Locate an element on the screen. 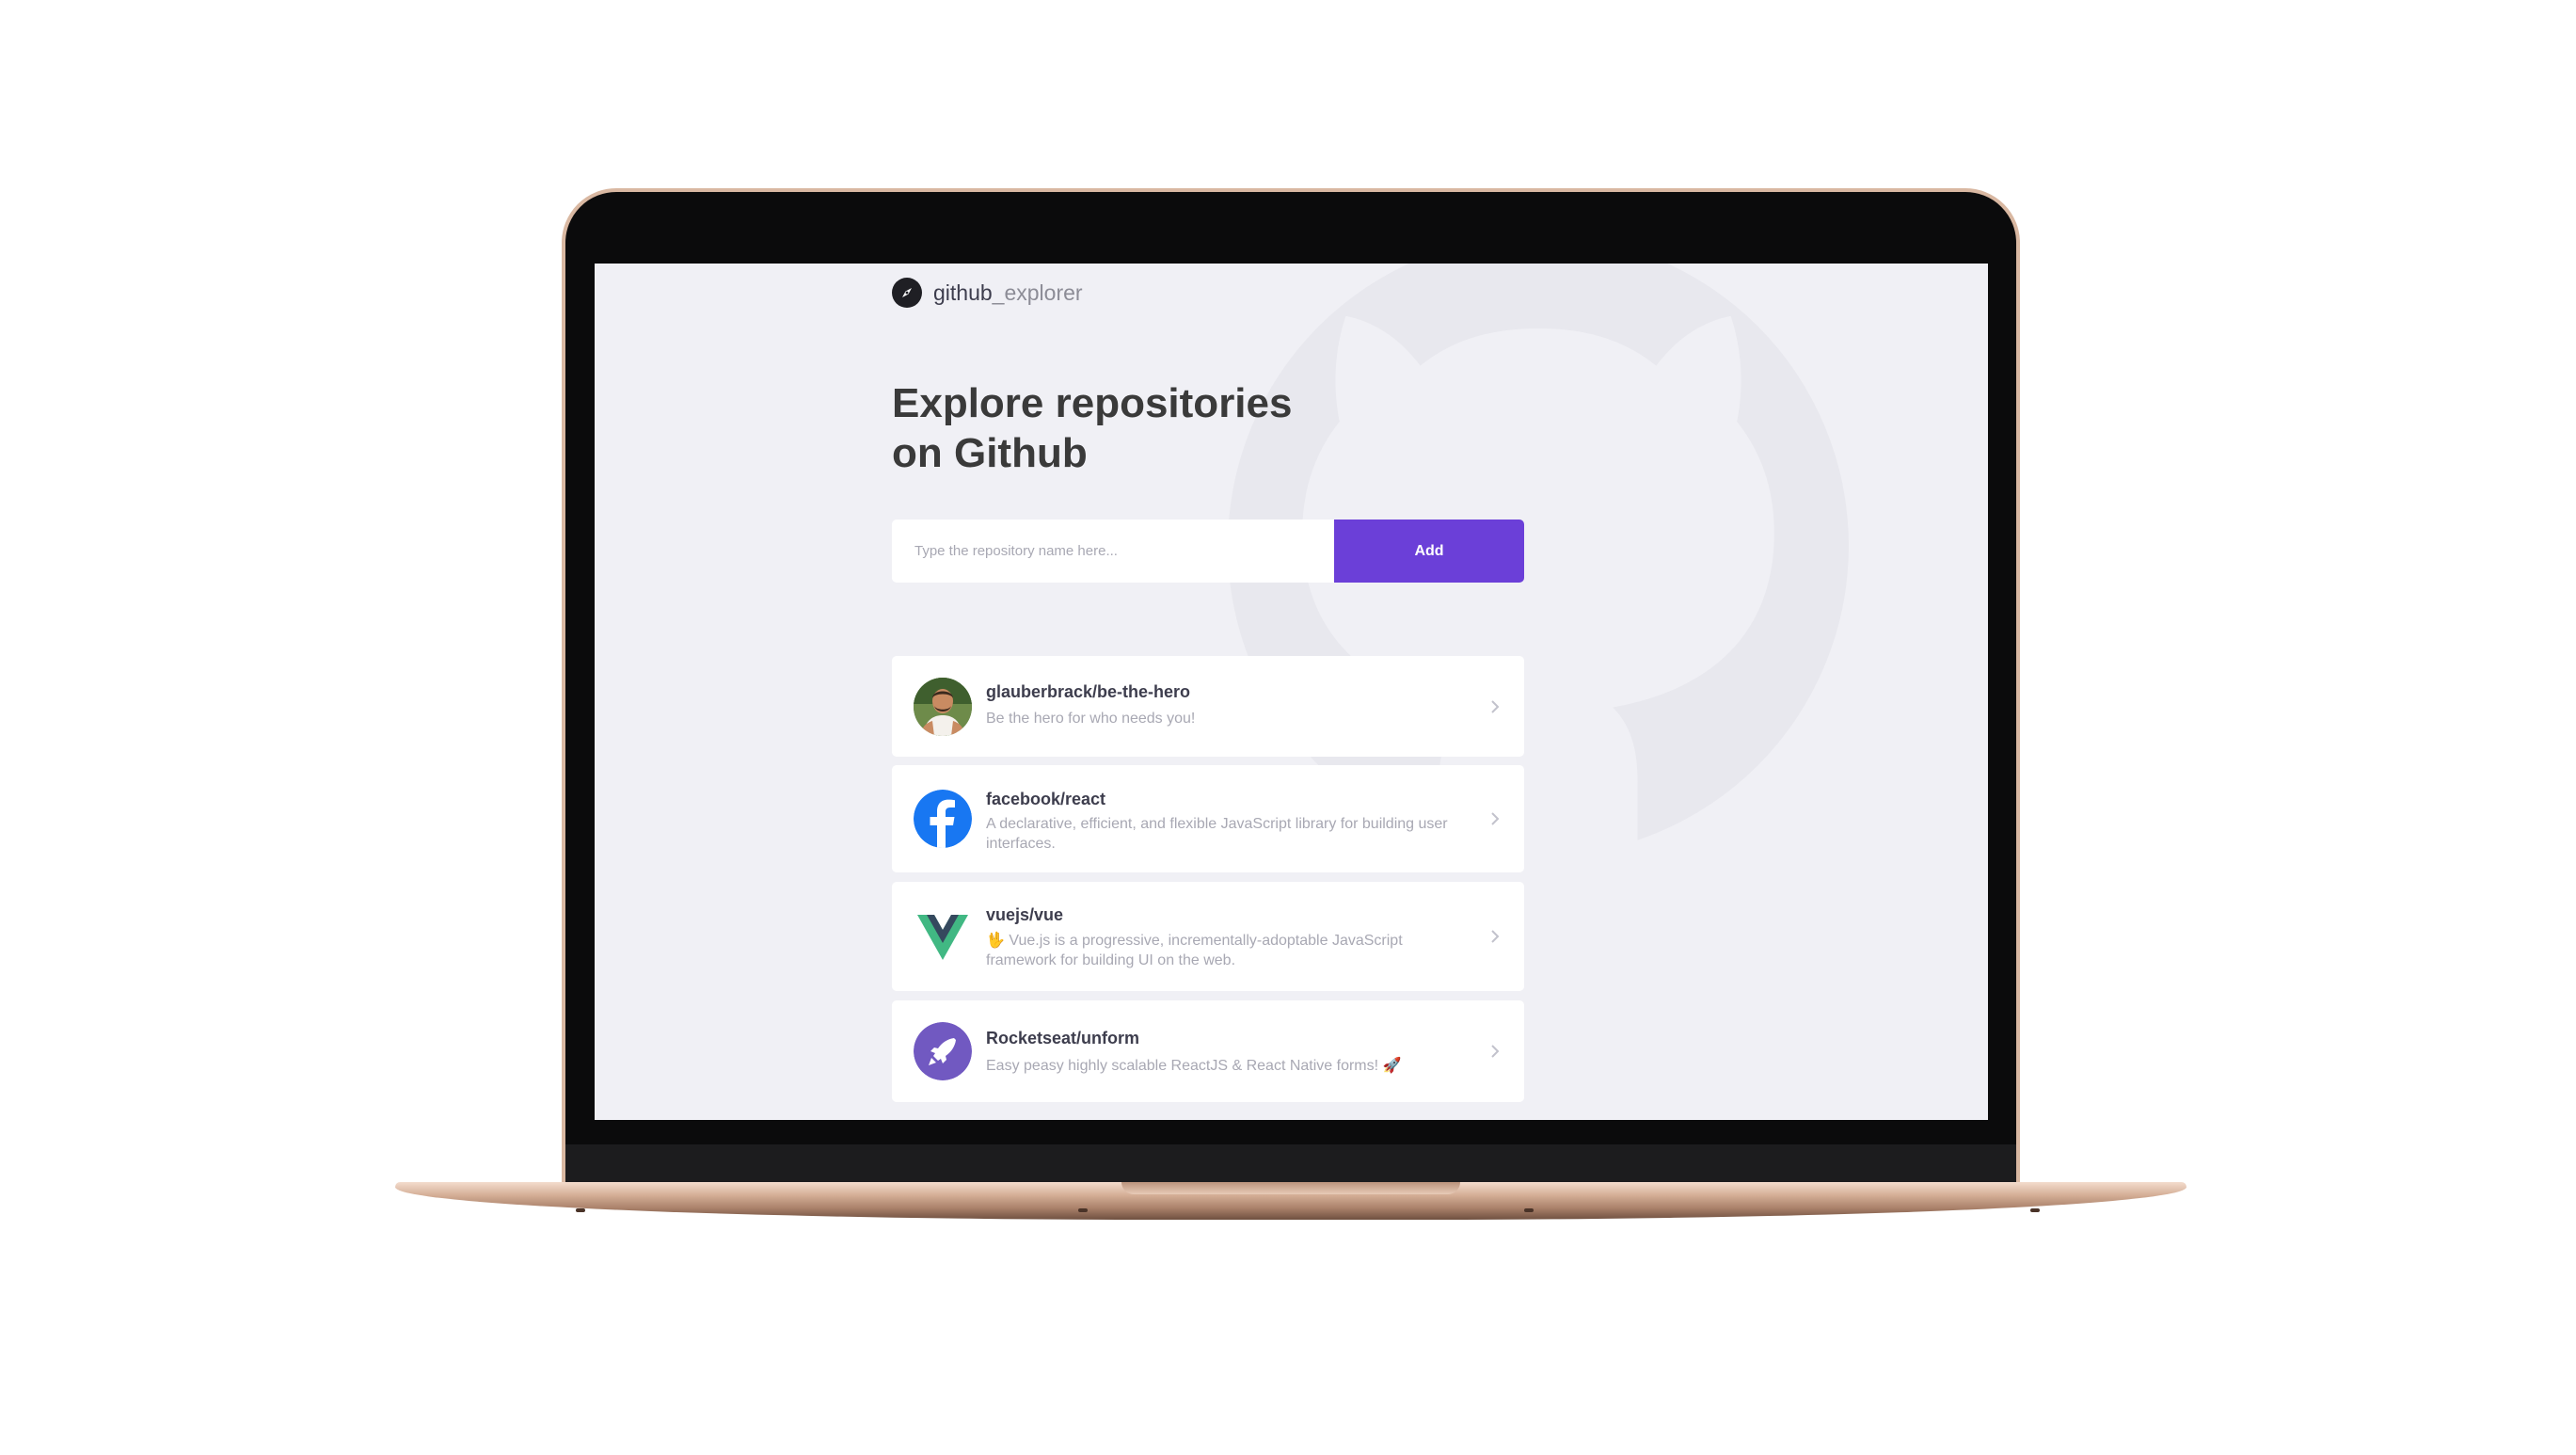  repository-search-form: Add is located at coordinates (1208, 551).